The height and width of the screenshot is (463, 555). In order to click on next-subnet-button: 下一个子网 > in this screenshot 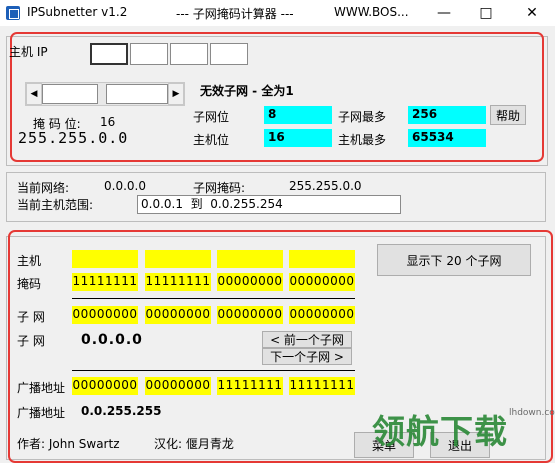, I will do `click(307, 356)`.